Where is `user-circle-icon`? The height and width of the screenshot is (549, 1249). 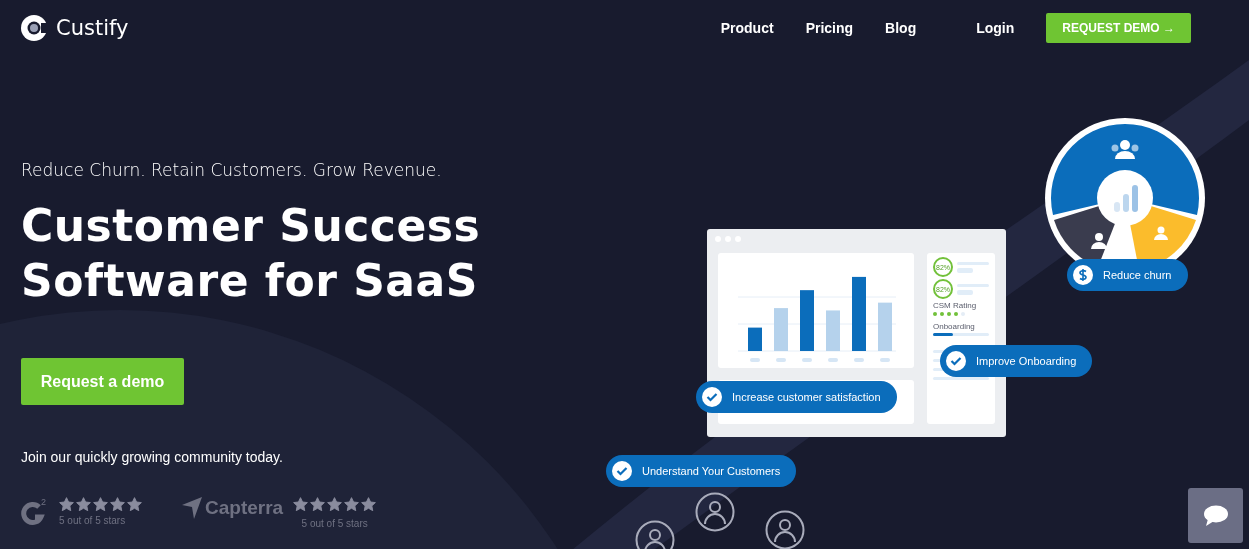
user-circle-icon is located at coordinates (715, 512).